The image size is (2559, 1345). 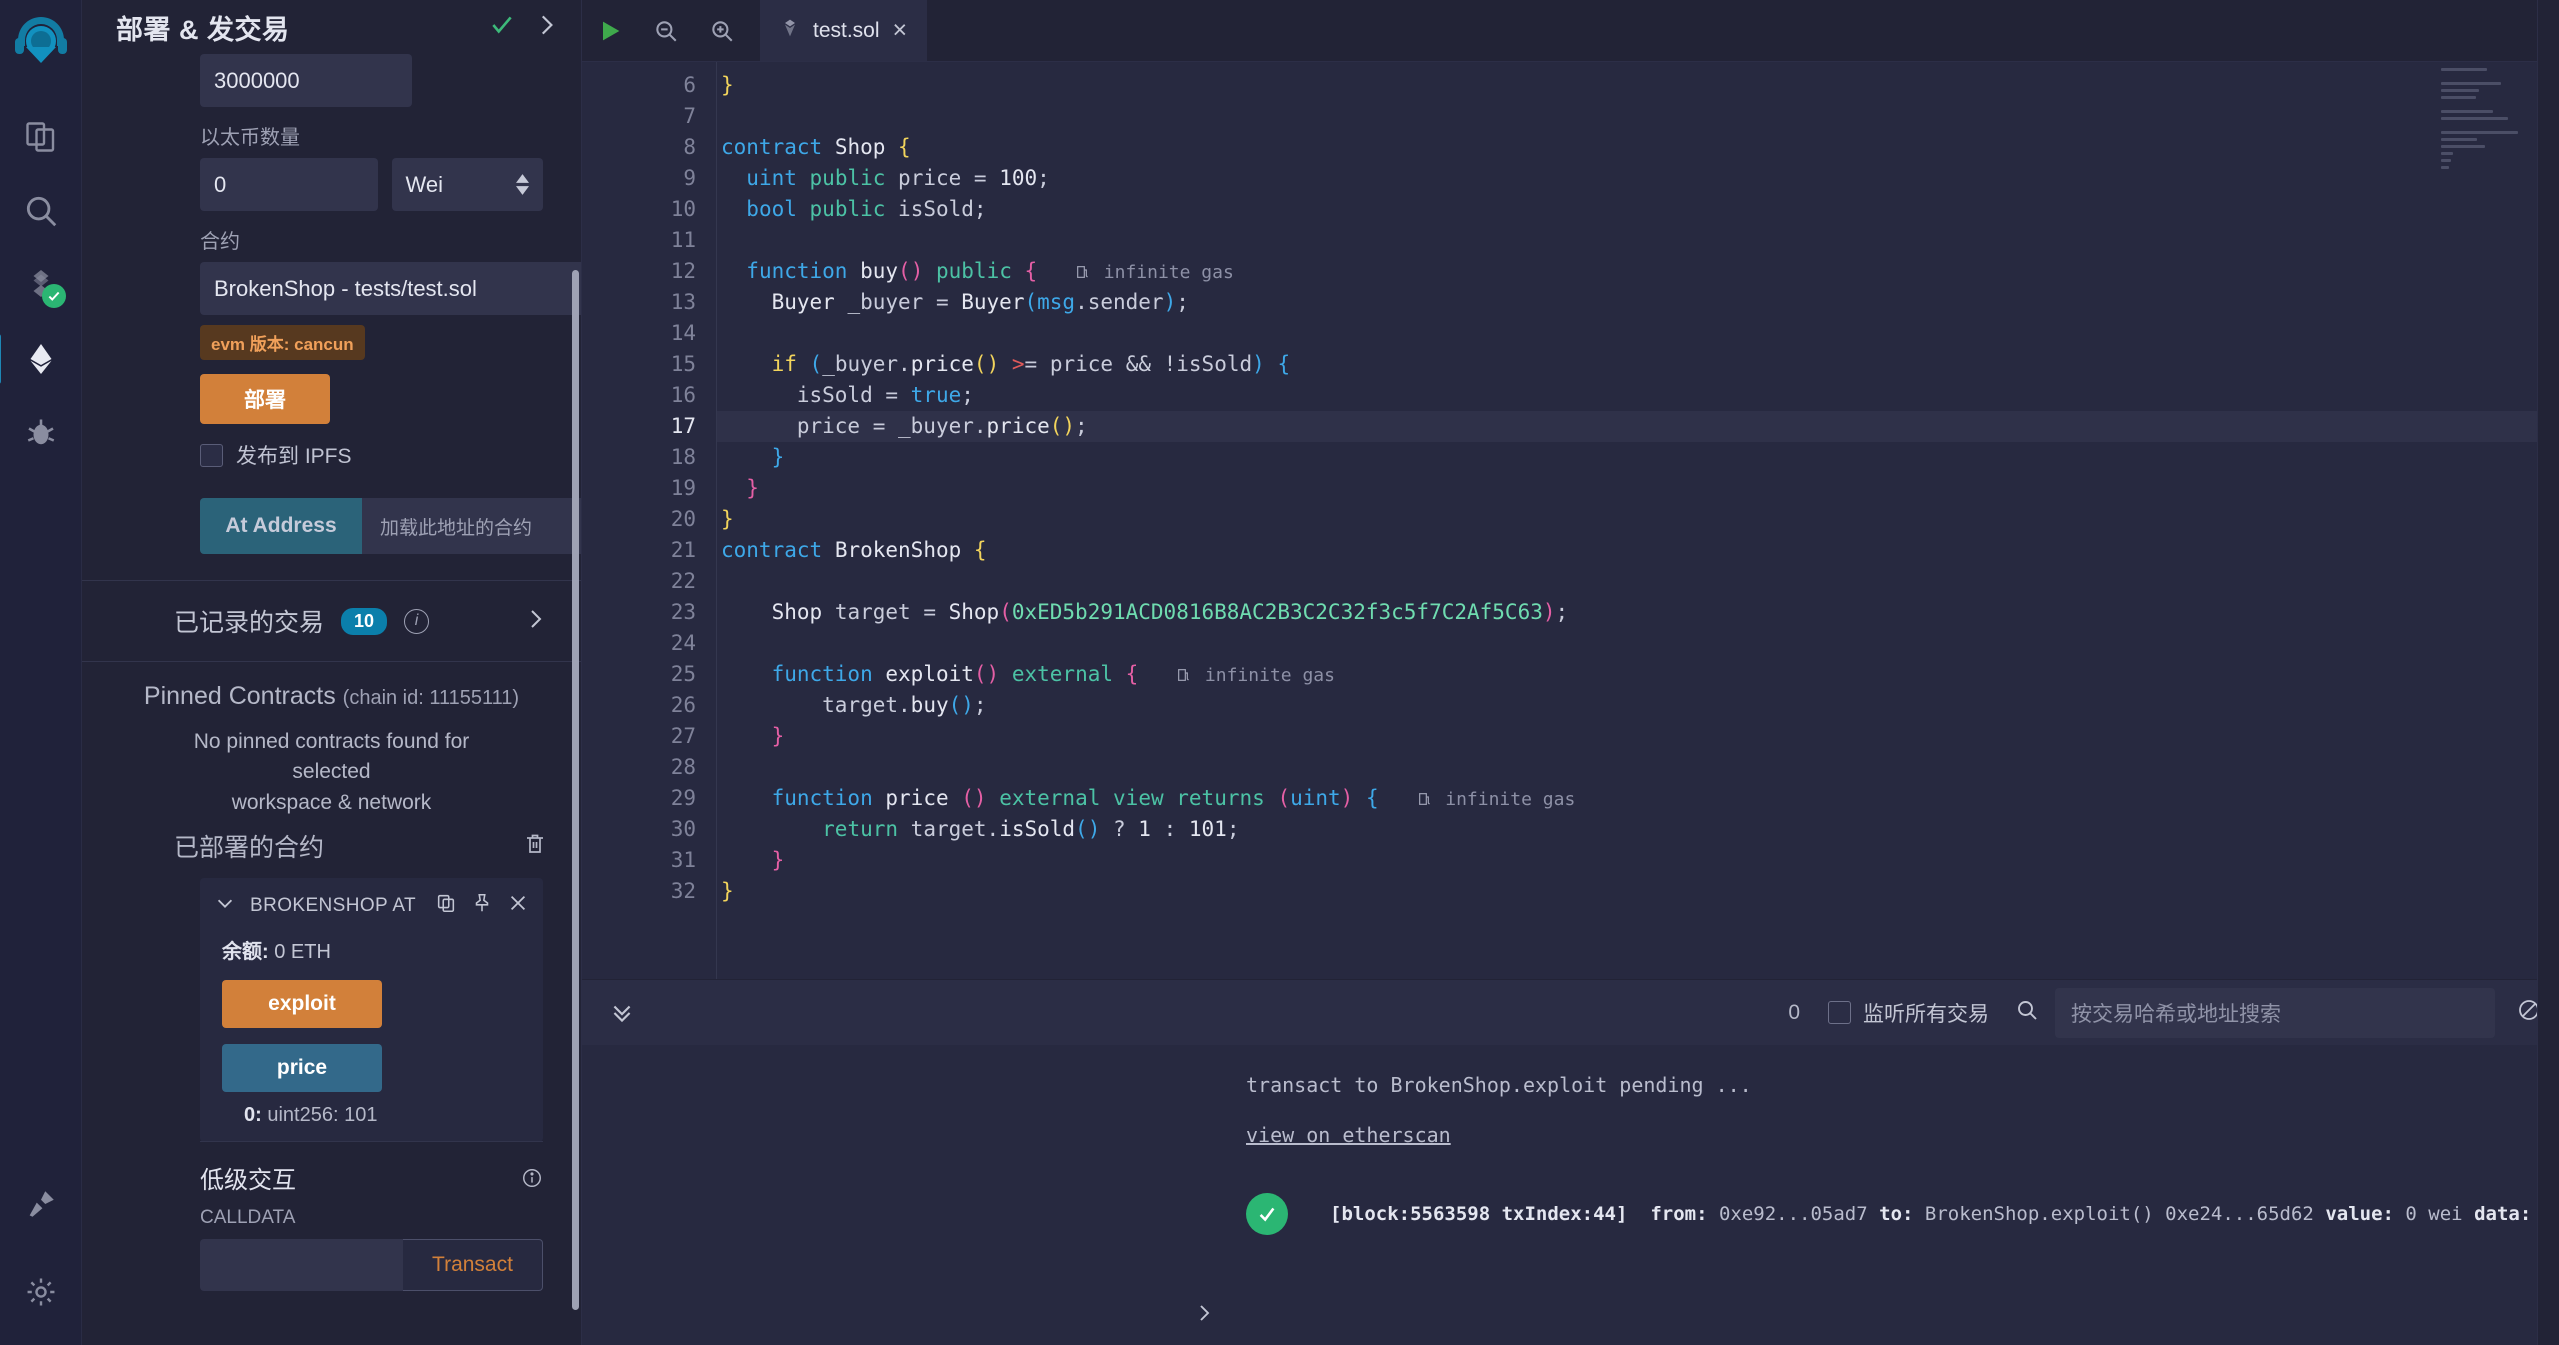 What do you see at coordinates (1267, 1214) in the screenshot?
I see `check-circle-icon` at bounding box center [1267, 1214].